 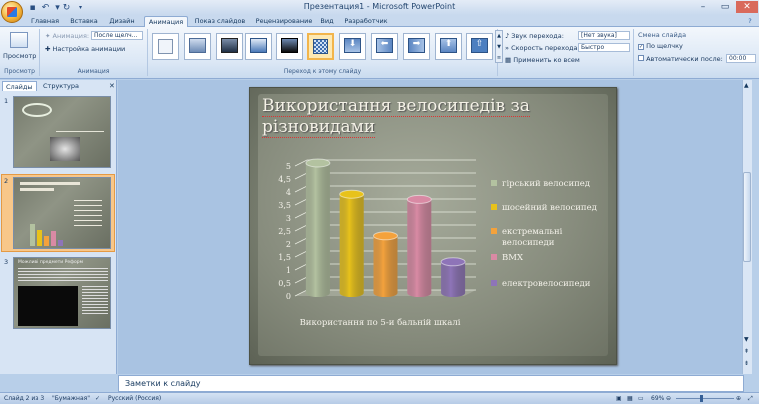 What do you see at coordinates (12, 12) in the screenshot?
I see `office-button` at bounding box center [12, 12].